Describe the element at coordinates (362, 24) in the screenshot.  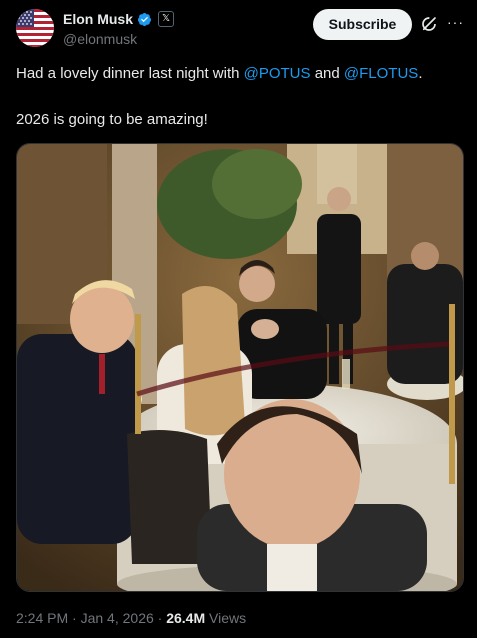
I see `subscribe-button: Subscribe` at that location.